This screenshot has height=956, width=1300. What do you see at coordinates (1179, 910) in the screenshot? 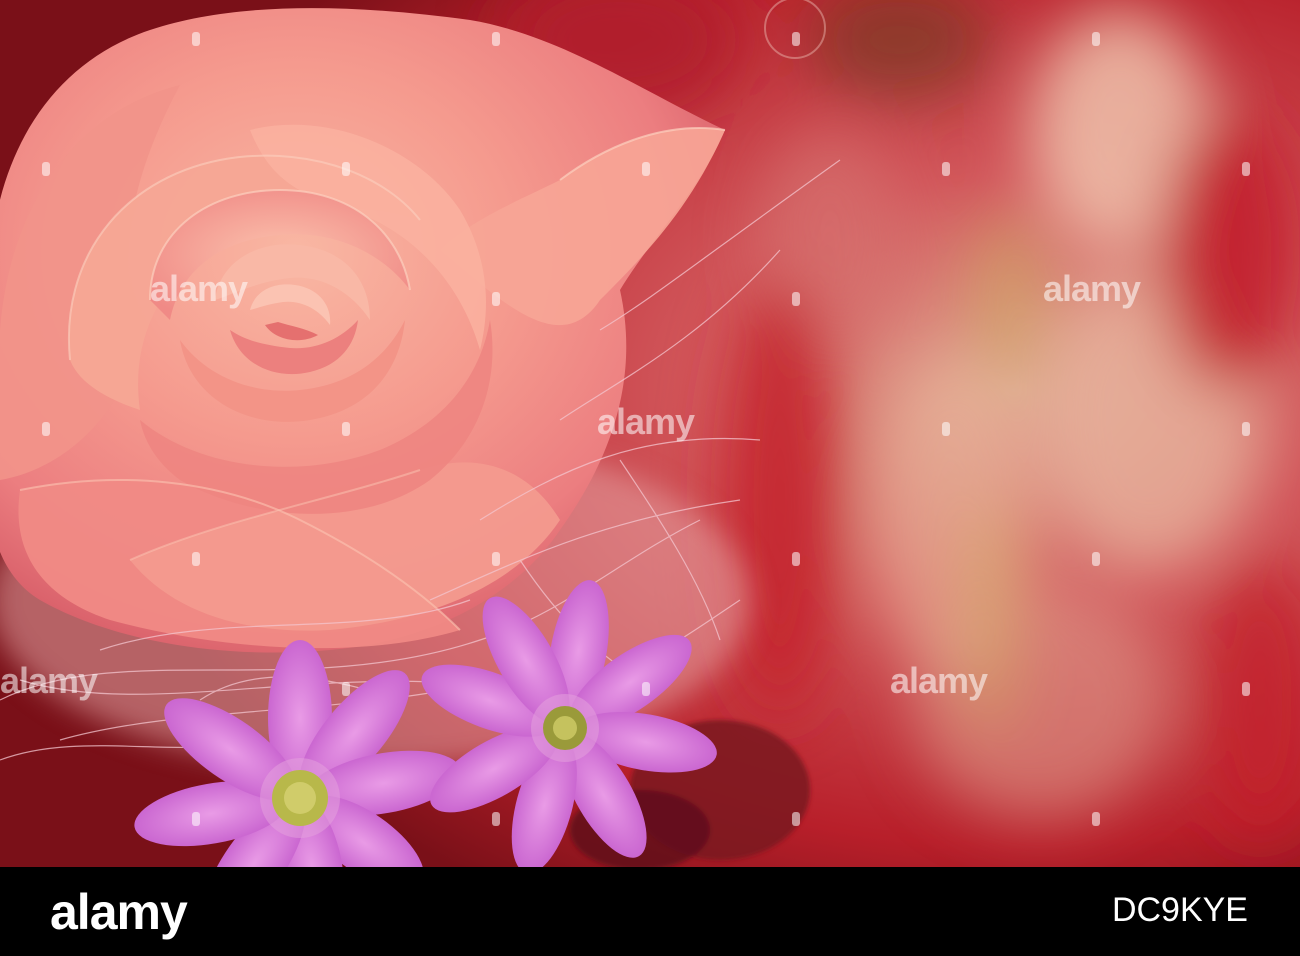
I see `image-id: DC9KYE` at bounding box center [1179, 910].